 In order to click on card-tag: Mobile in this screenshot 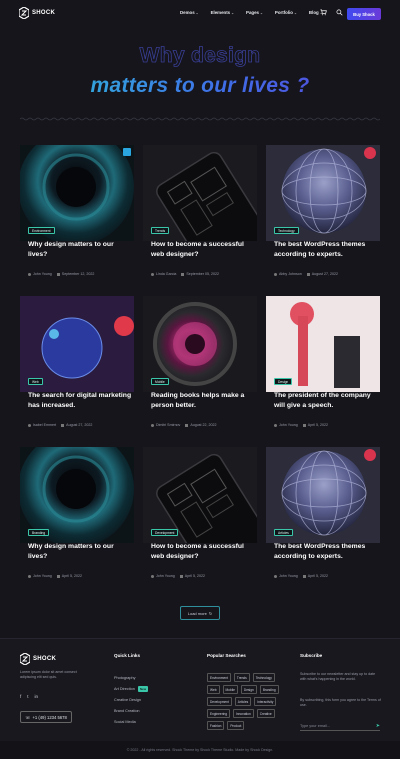, I will do `click(160, 381)`.